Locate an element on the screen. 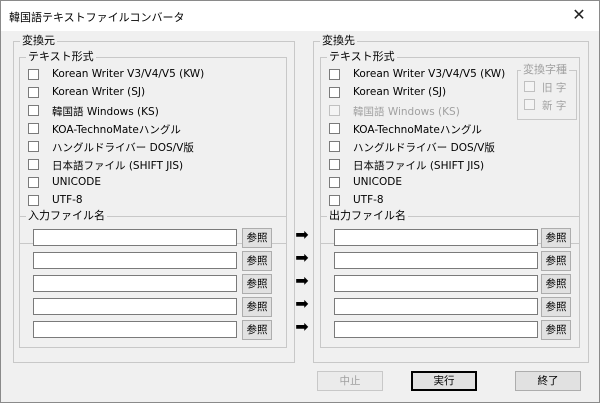  char-type-group: 変換字種 旧 字 新 字 is located at coordinates (547, 91).